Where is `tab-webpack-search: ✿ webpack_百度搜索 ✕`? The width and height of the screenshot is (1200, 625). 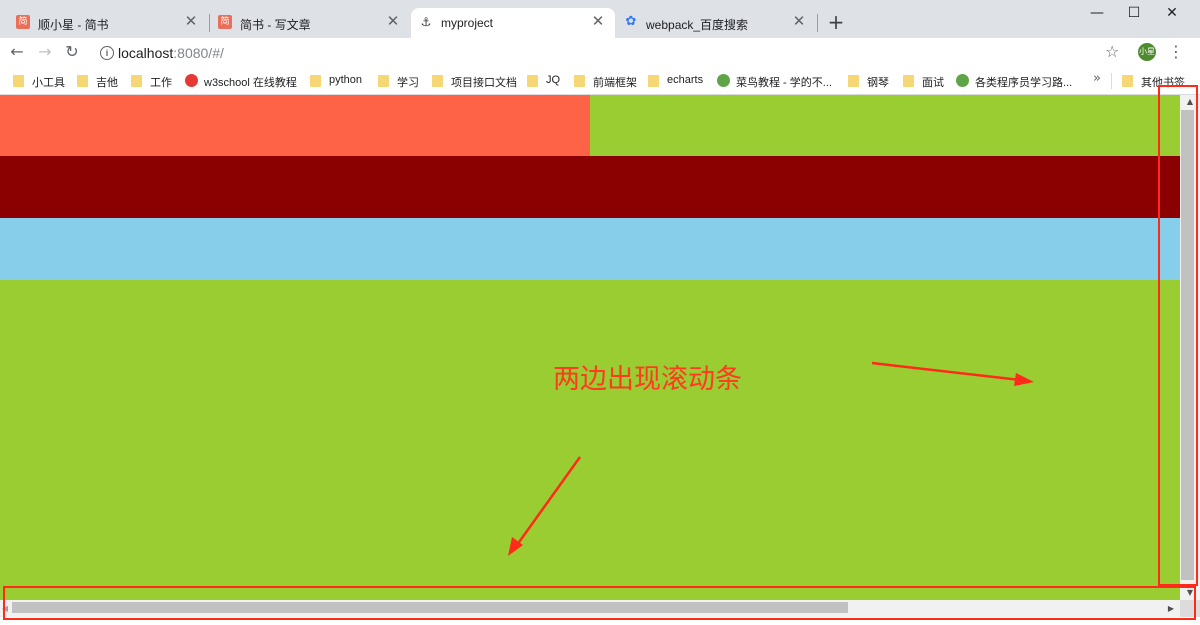 tab-webpack-search: ✿ webpack_百度搜索 ✕ is located at coordinates (716, 23).